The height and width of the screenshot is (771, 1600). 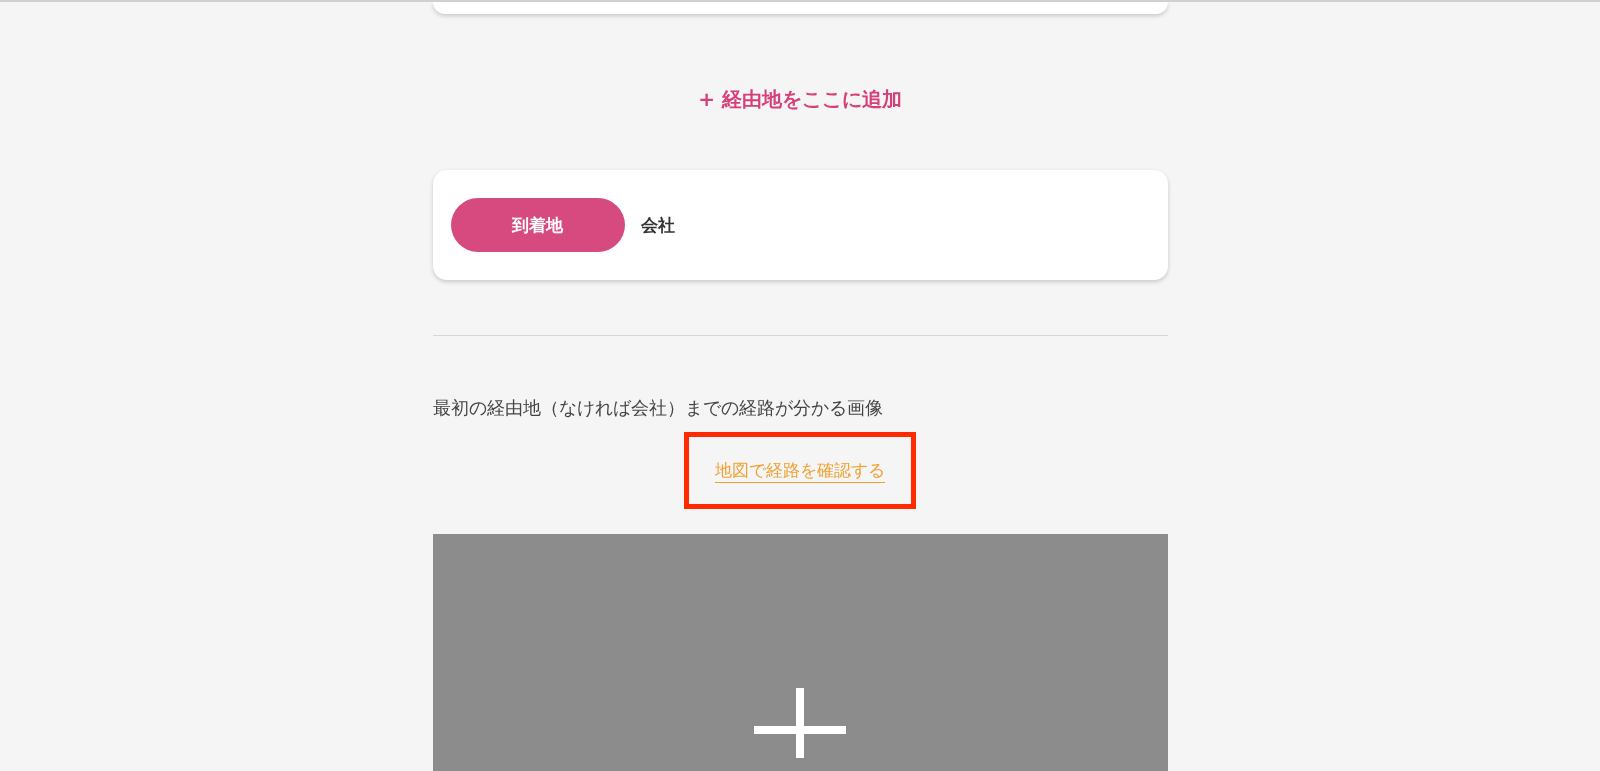 I want to click on map-link: 地図で経路を確認する, so click(x=800, y=471).